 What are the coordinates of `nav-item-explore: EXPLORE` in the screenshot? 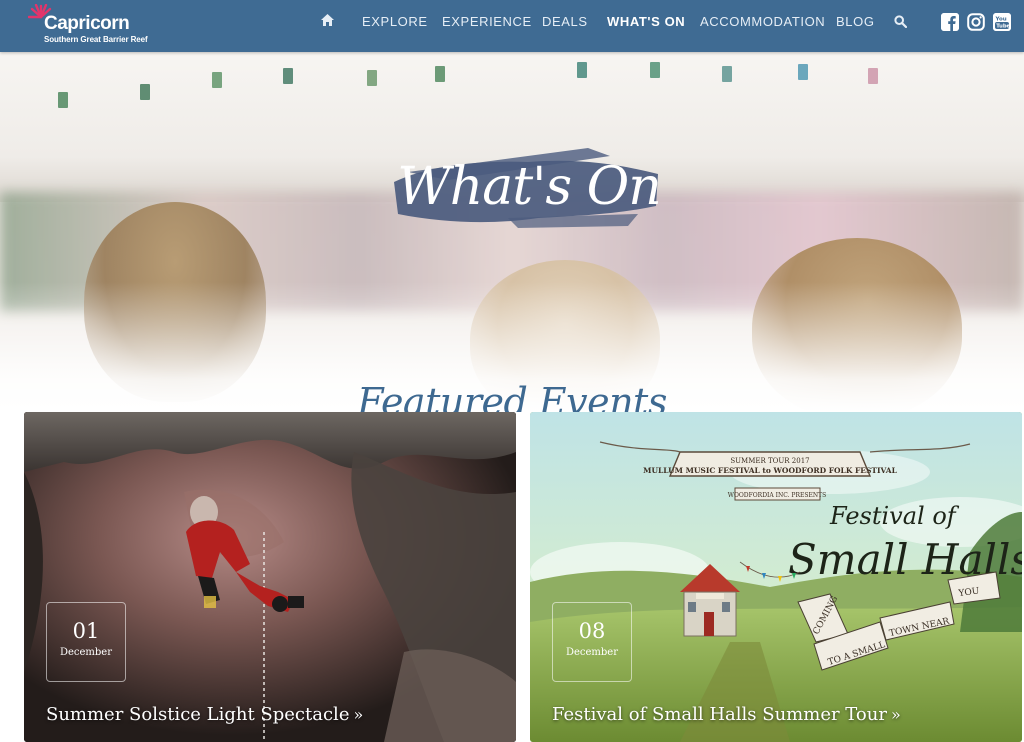 It's located at (395, 21).